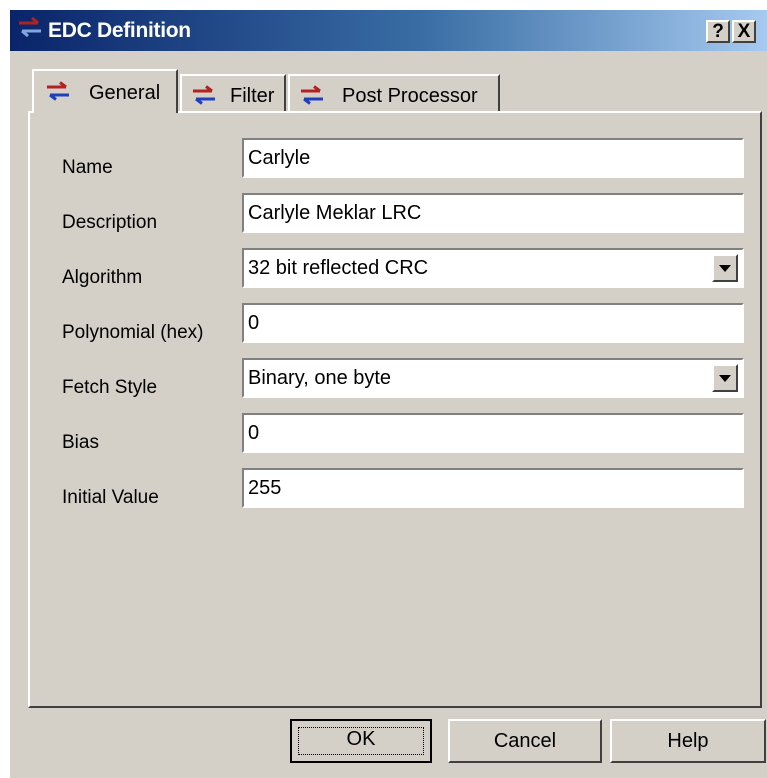 The image size is (767, 778). What do you see at coordinates (410, 96) in the screenshot?
I see `tab-post-processor-label: Post Processor` at bounding box center [410, 96].